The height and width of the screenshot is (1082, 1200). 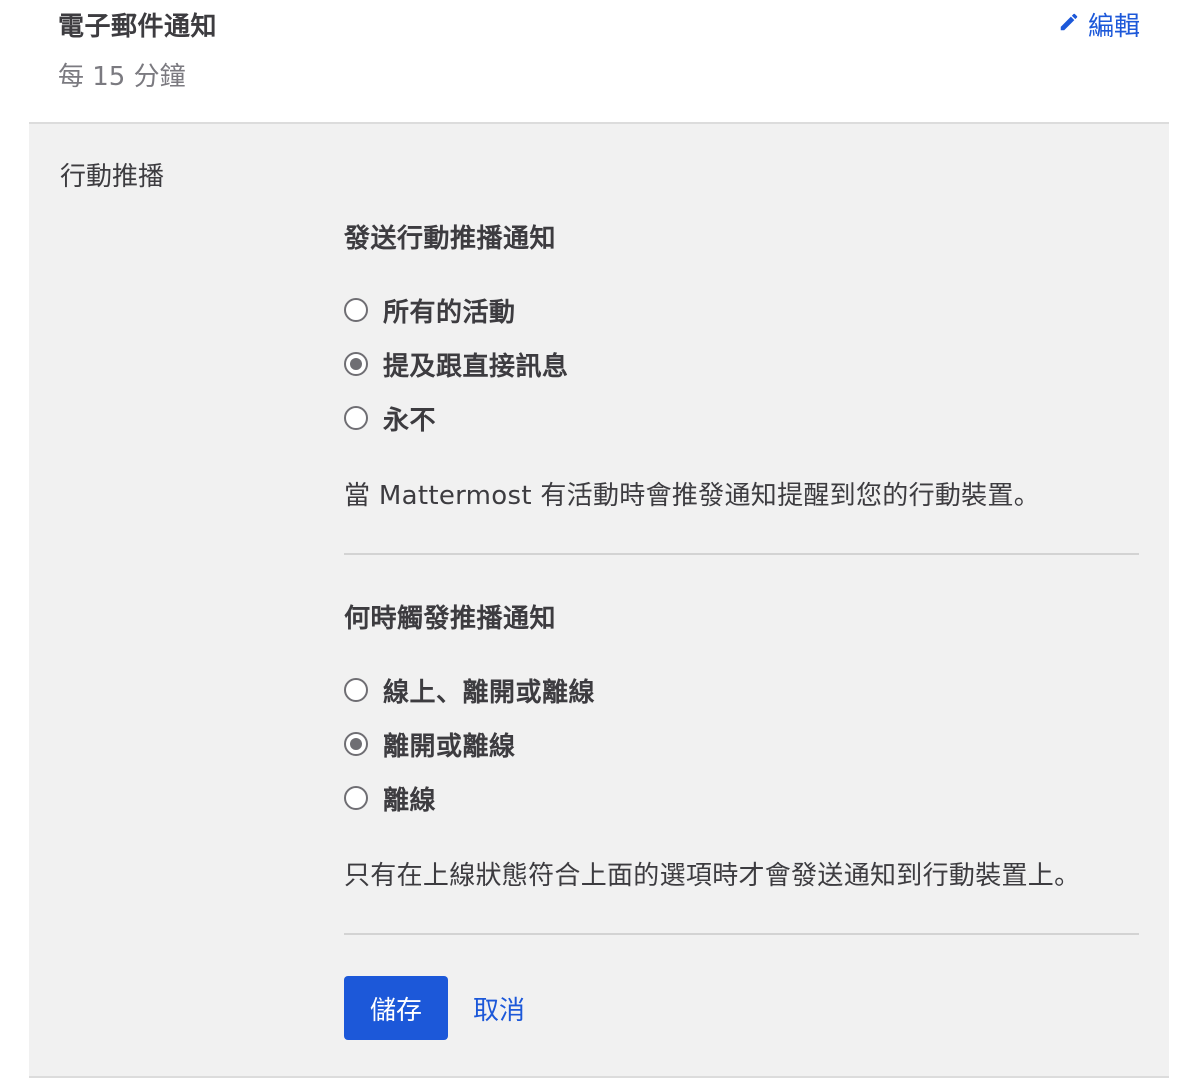 What do you see at coordinates (692, 496) in the screenshot?
I see `send-push-help-text: 當 Mattermost 有活動時會推發通知提醒到您的行動裝置。` at bounding box center [692, 496].